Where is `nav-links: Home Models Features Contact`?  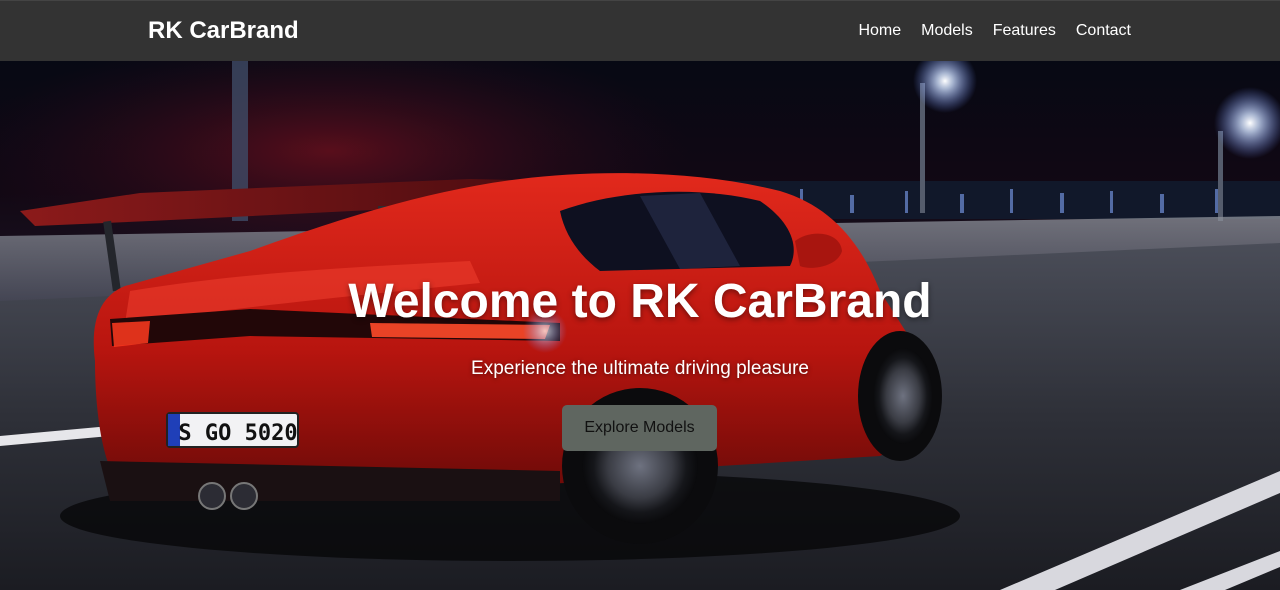
nav-links: Home Models Features Contact is located at coordinates (994, 31).